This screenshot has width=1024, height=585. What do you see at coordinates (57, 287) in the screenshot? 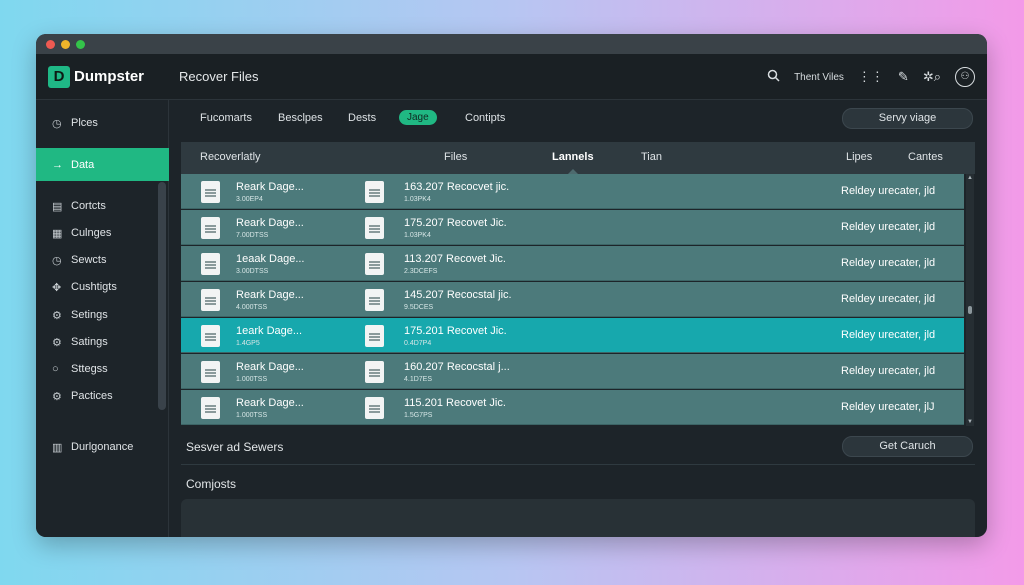
I see `puzzle-icon: ✥` at bounding box center [57, 287].